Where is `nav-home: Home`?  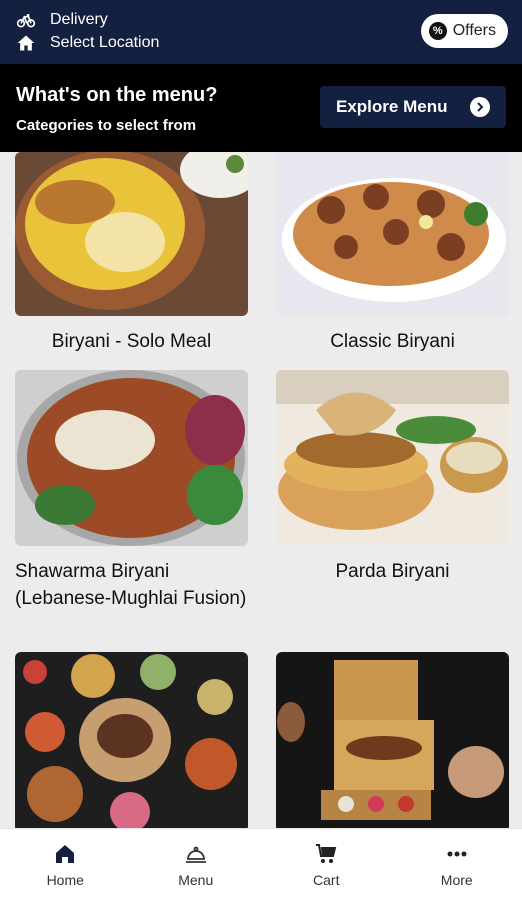
nav-home: Home is located at coordinates (65, 864).